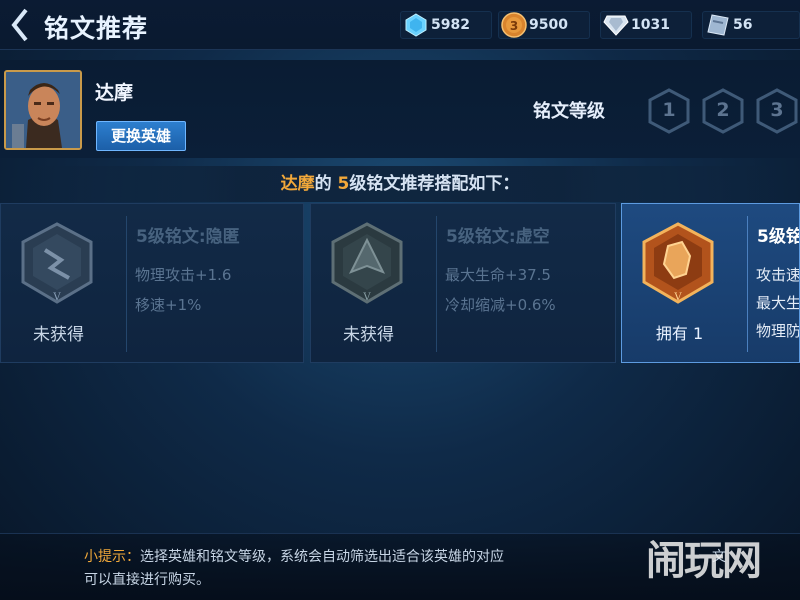 This screenshot has height=600, width=800. What do you see at coordinates (58, 335) in the screenshot?
I see `card-1-status: 未获得` at bounding box center [58, 335].